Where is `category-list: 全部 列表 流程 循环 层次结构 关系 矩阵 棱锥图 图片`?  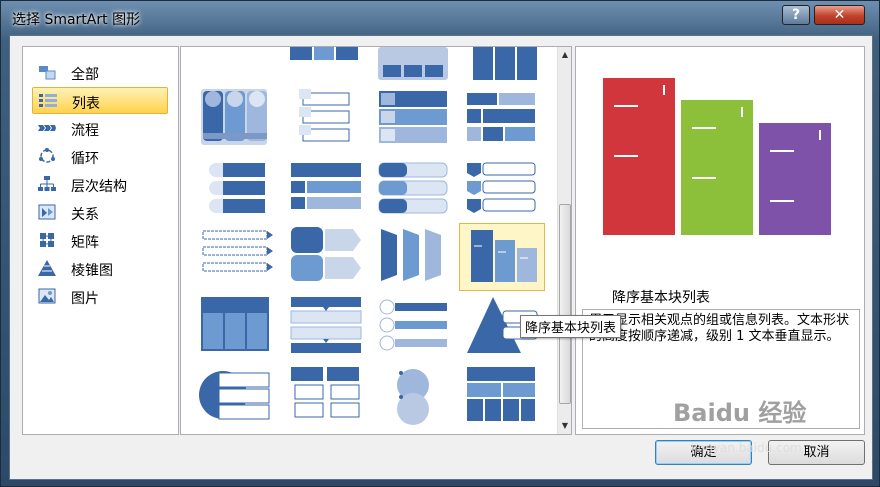 category-list: 全部 列表 流程 循环 层次结构 关系 矩阵 棱锥图 图片 is located at coordinates (100, 240).